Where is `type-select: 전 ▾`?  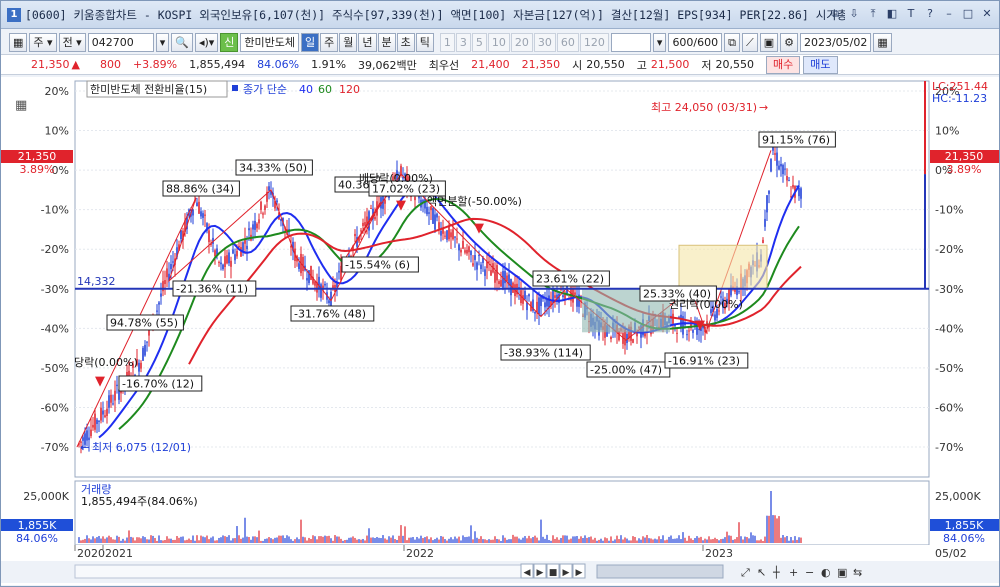
type-select: 전 ▾ is located at coordinates (72, 42).